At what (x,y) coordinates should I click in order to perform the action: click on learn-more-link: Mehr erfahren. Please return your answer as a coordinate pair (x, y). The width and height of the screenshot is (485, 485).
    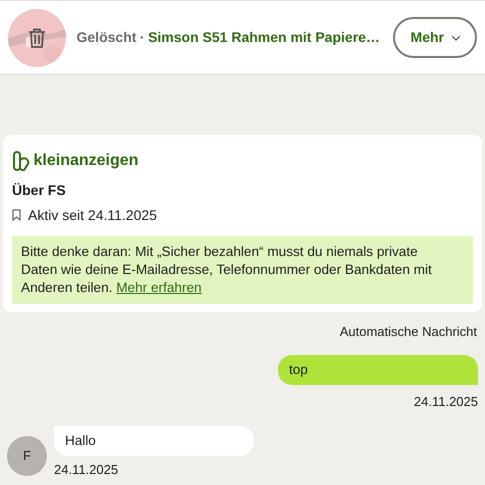
    Looking at the image, I should click on (159, 287).